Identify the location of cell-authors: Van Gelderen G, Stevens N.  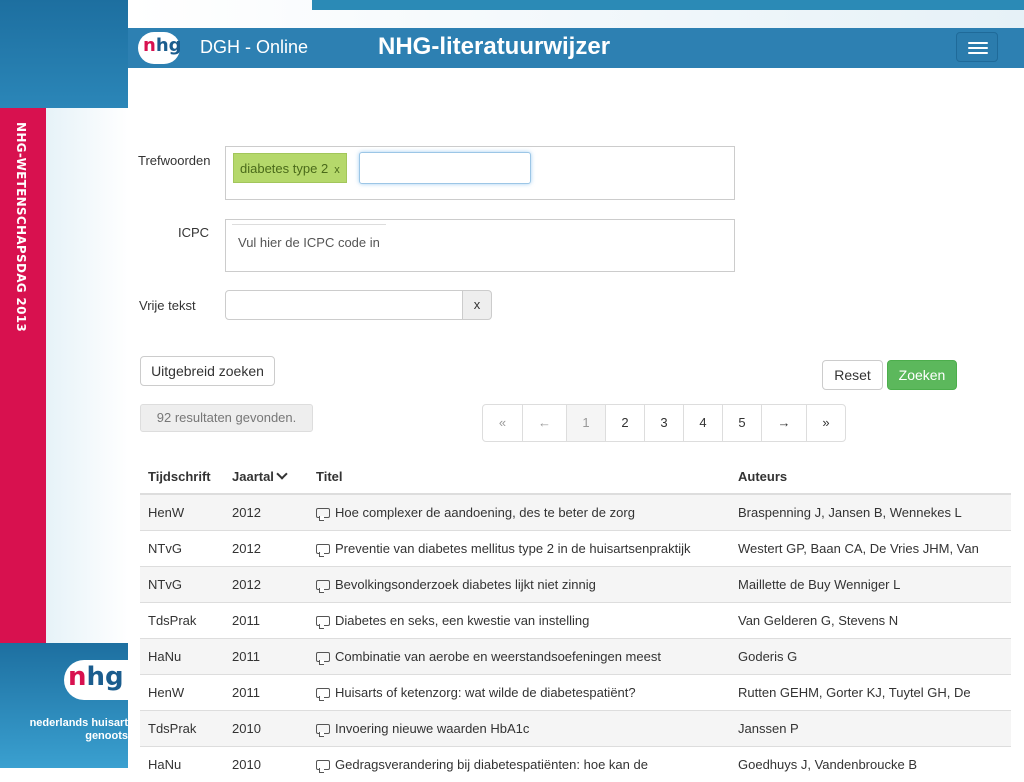
(870, 619).